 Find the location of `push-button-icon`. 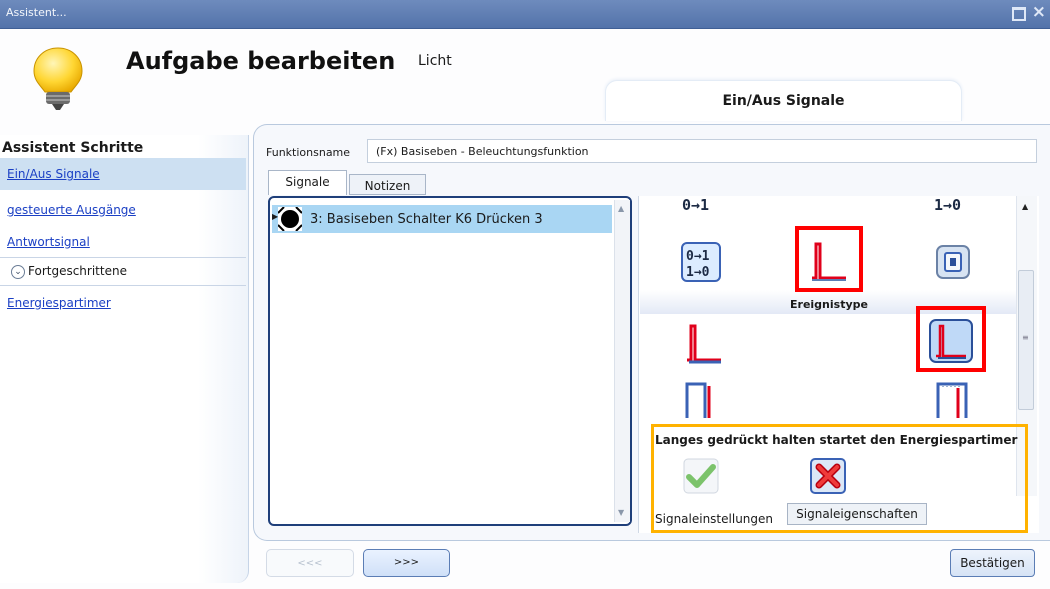

push-button-icon is located at coordinates (290, 219).